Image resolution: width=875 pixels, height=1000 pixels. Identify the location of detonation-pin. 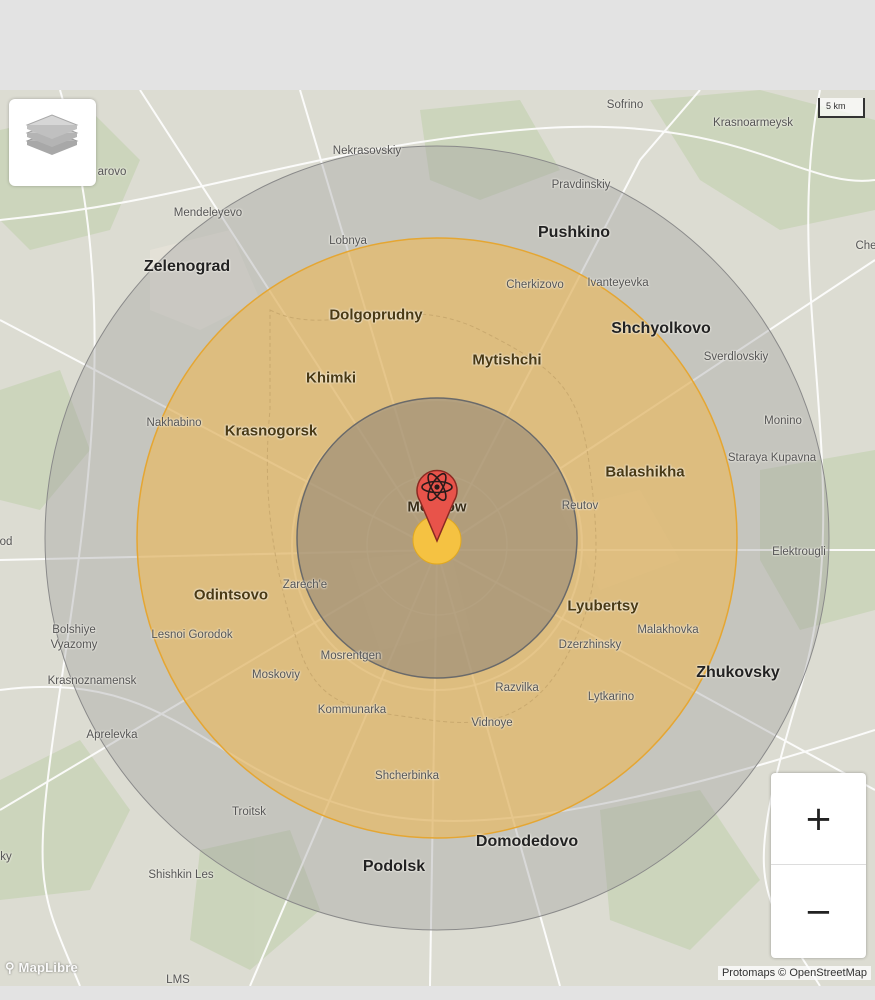
(437, 506).